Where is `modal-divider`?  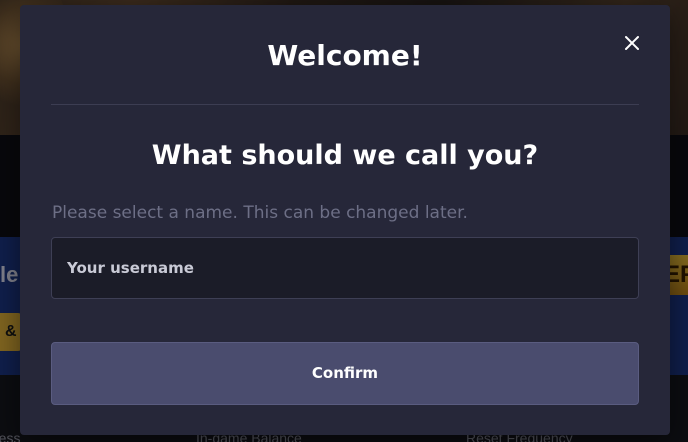
modal-divider is located at coordinates (345, 104).